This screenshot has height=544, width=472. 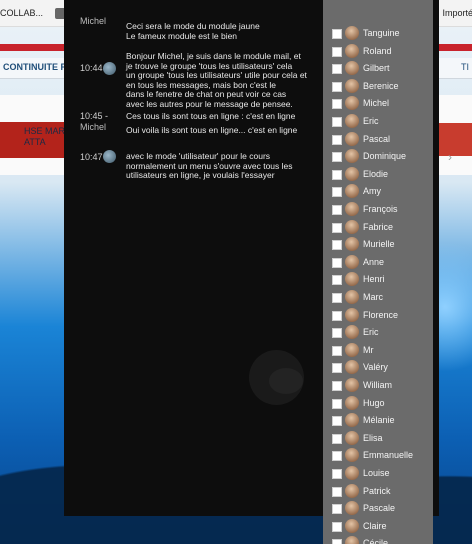 I want to click on participant-name: Fabrice, so click(x=378, y=226).